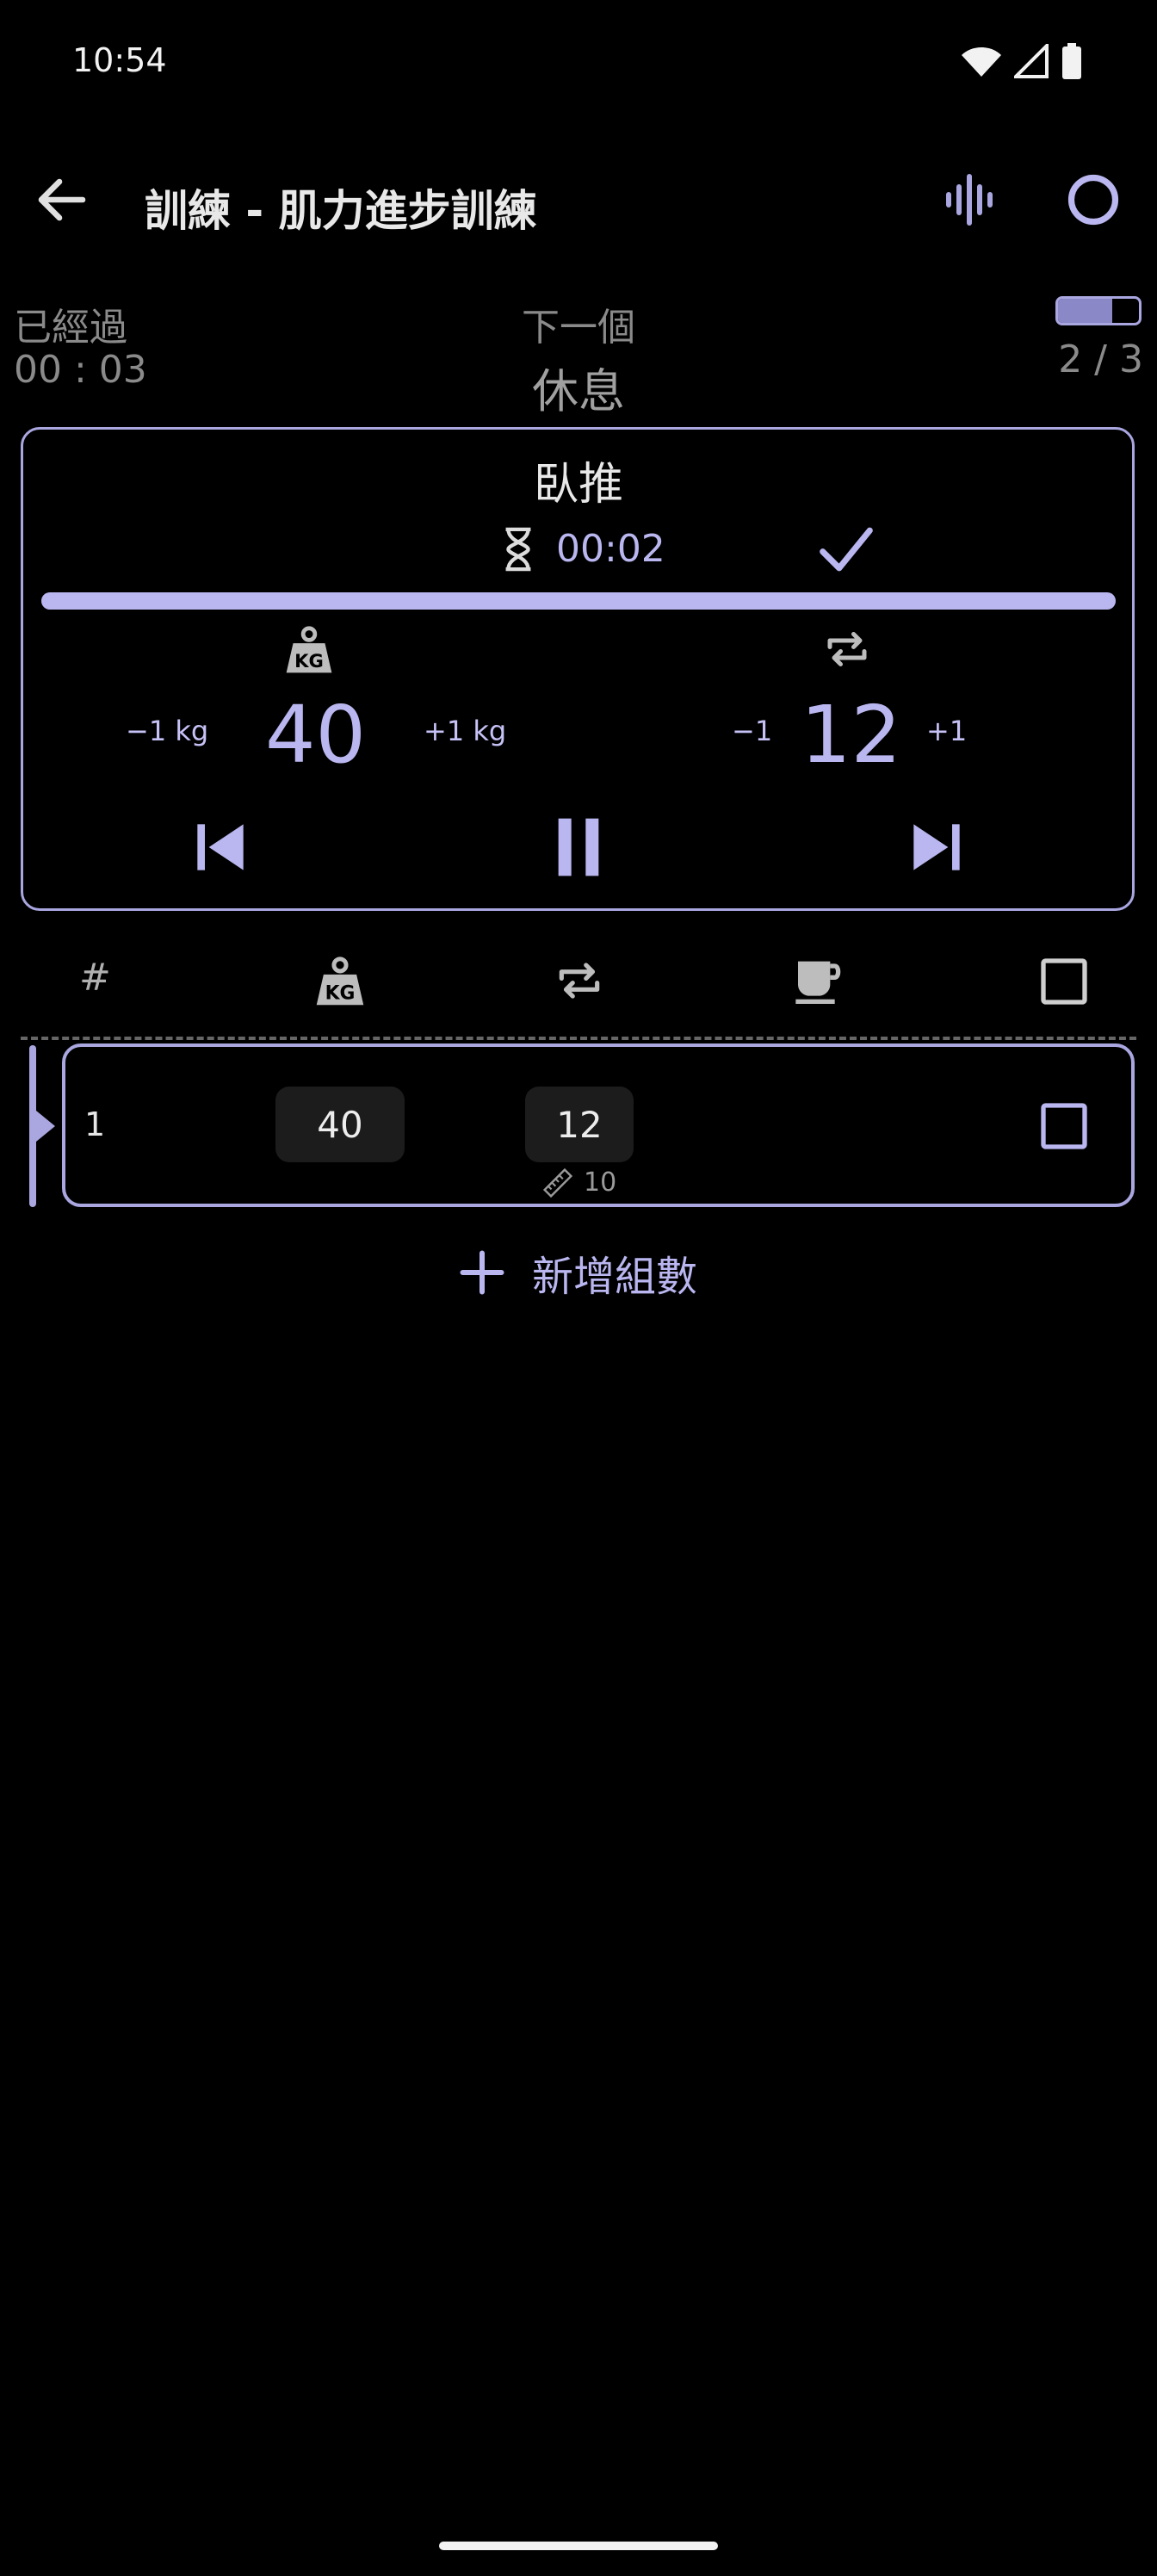  Describe the element at coordinates (579, 328) in the screenshot. I see `next-label: 下一個` at that location.